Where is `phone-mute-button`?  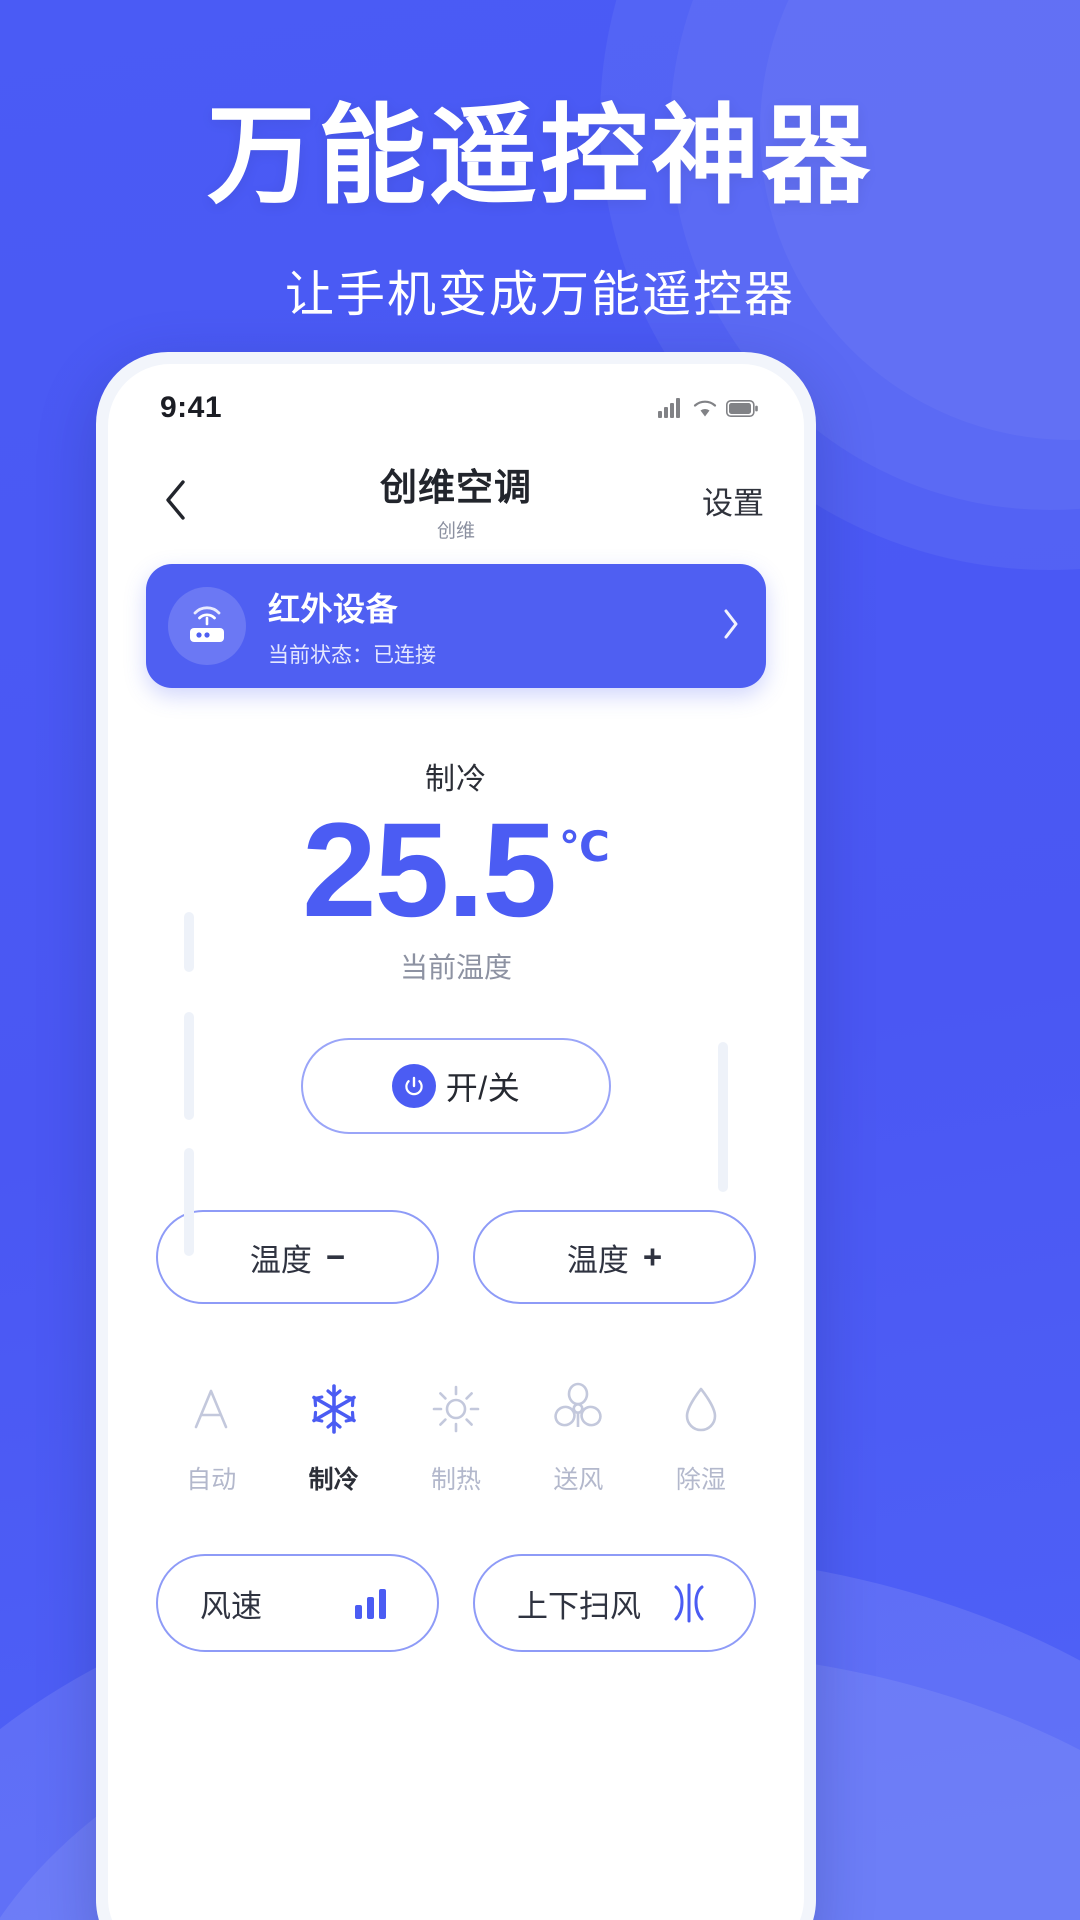
phone-mute-button is located at coordinates (189, 942).